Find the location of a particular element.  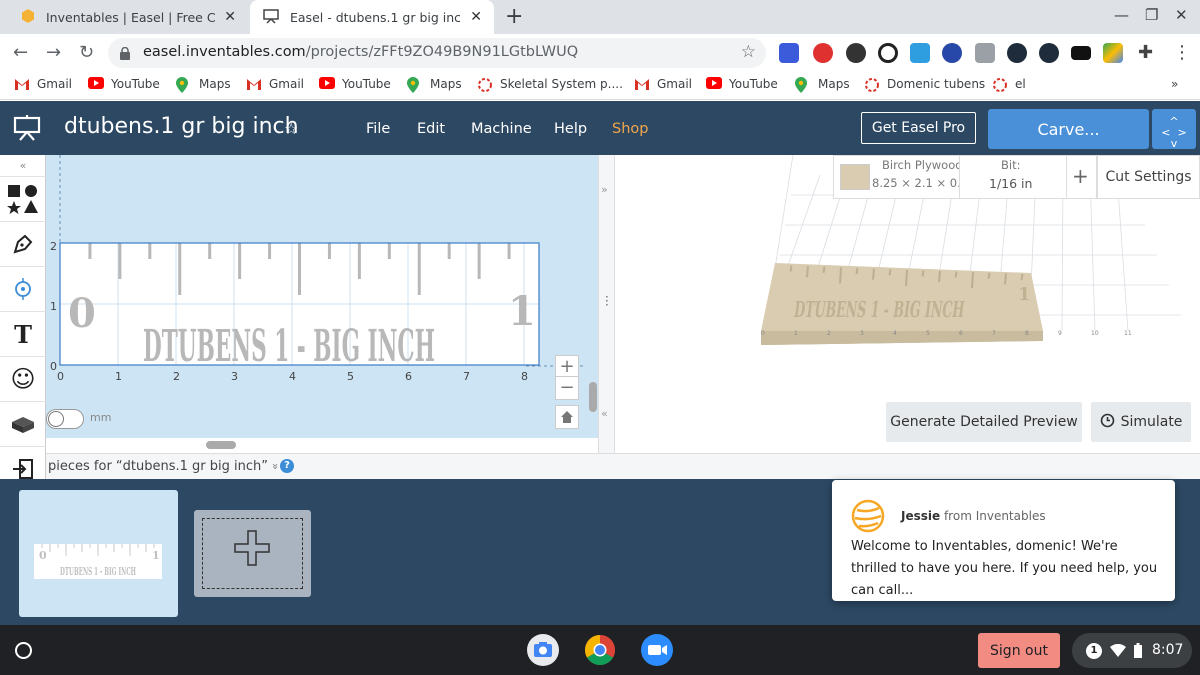

zoom-out-button: − is located at coordinates (567, 388).